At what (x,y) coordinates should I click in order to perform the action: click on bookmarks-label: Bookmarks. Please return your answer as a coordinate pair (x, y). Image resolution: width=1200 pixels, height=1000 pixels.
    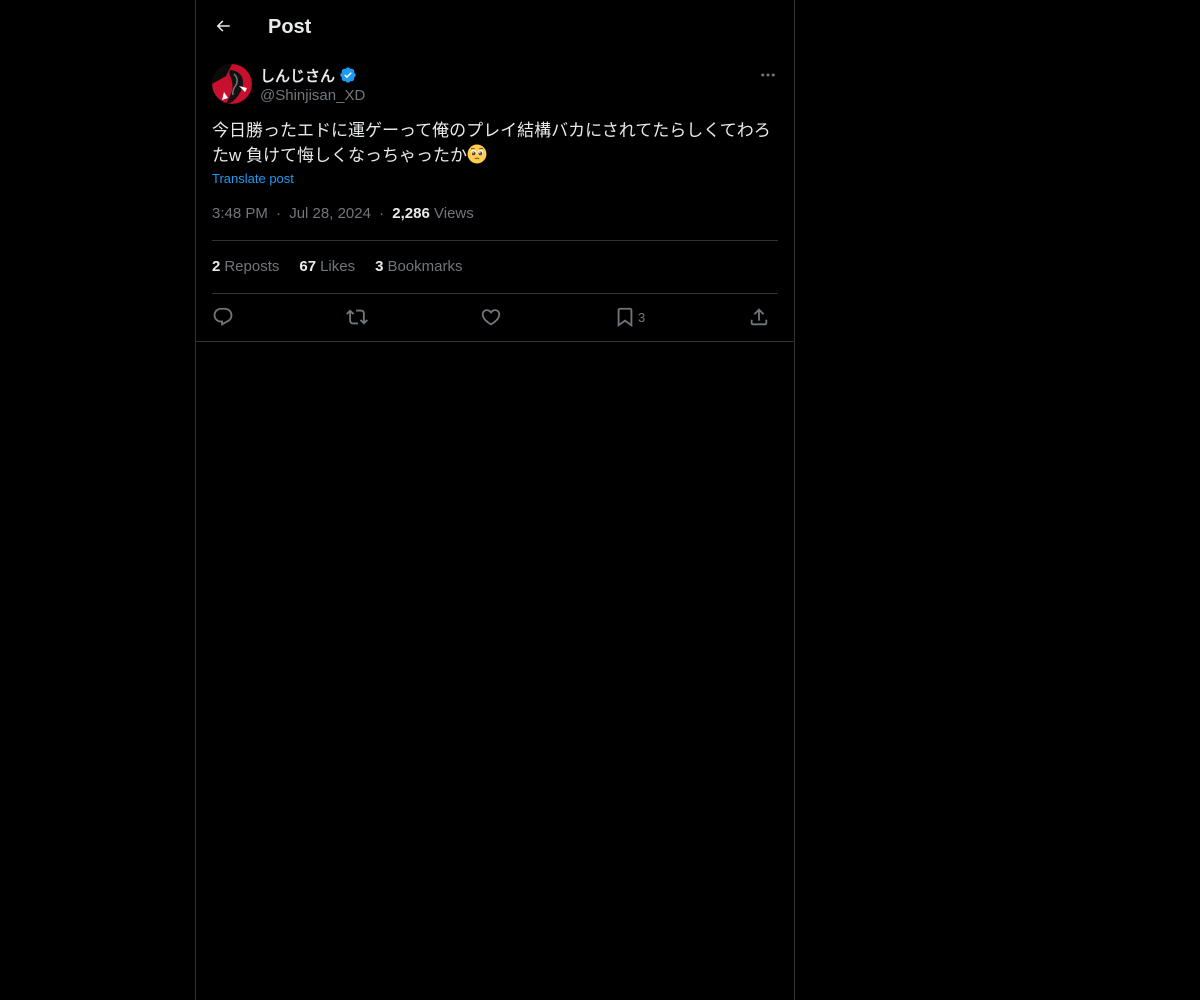
    Looking at the image, I should click on (425, 266).